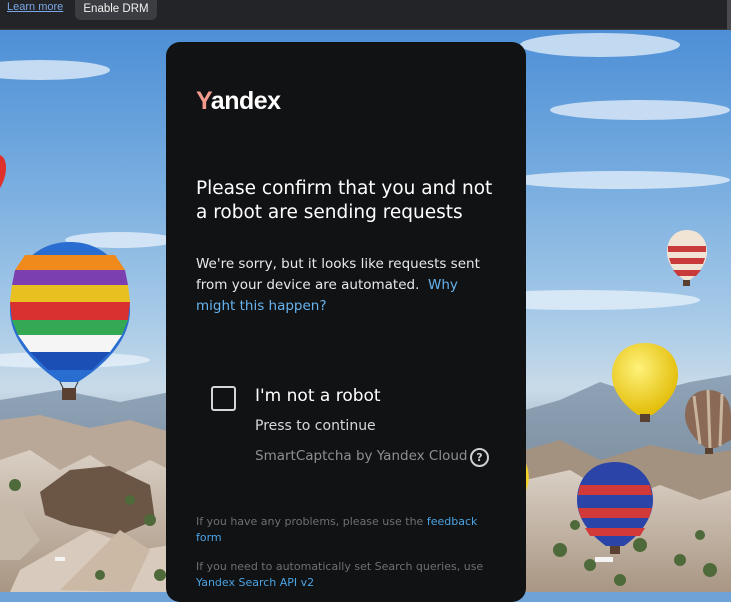  Describe the element at coordinates (361, 456) in the screenshot. I see `captcha-brand: SmartCaptcha by Yandex Cloud` at that location.